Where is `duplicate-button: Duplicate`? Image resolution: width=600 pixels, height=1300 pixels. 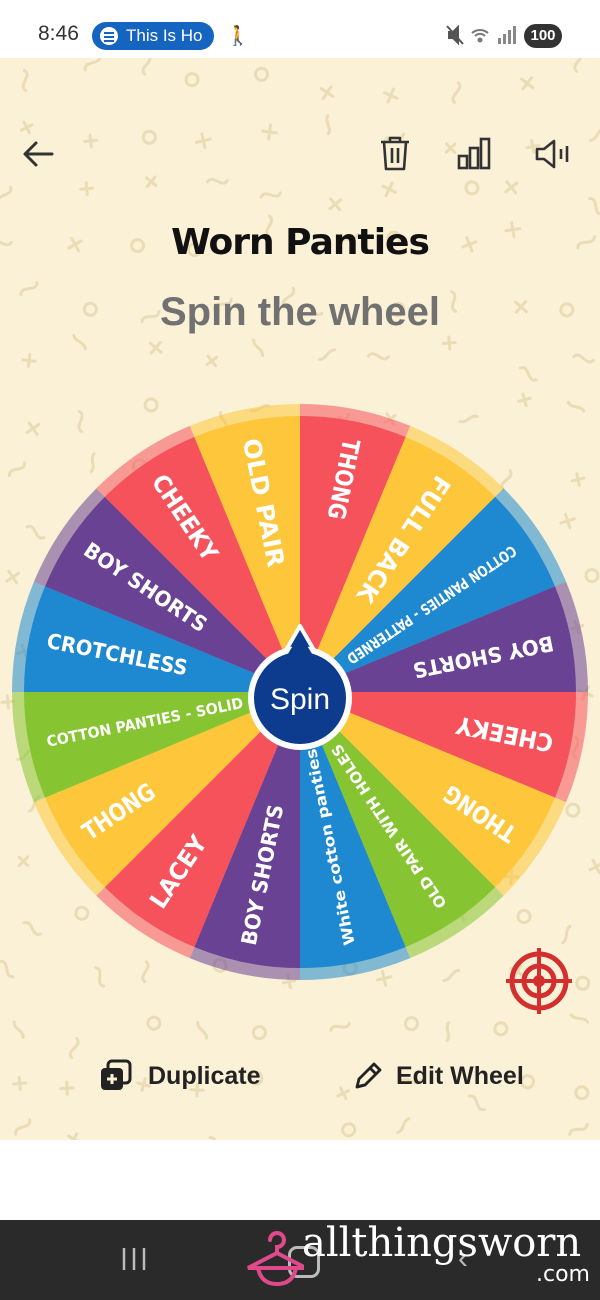
duplicate-button: Duplicate is located at coordinates (179, 1076).